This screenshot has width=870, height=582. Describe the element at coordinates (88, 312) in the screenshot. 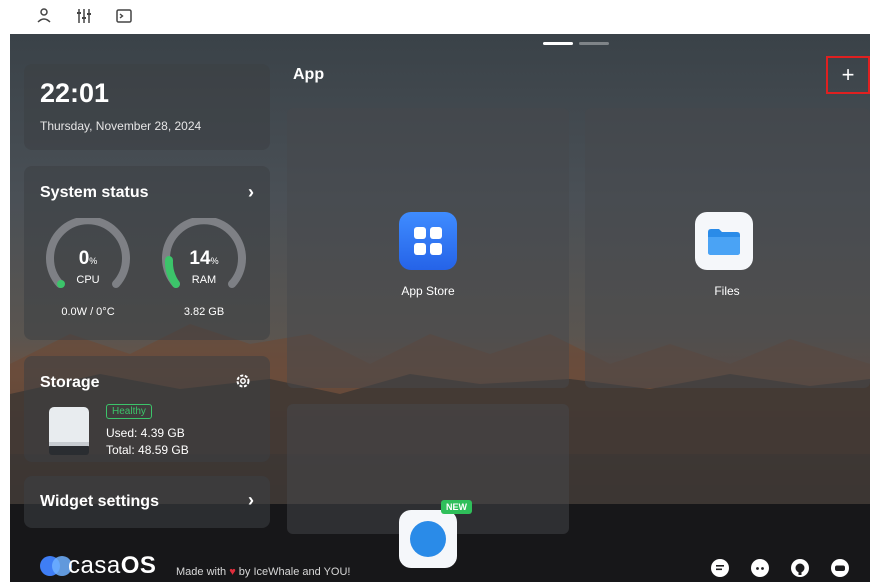

I see `cpu-detail: 0.0W / 0°C` at that location.